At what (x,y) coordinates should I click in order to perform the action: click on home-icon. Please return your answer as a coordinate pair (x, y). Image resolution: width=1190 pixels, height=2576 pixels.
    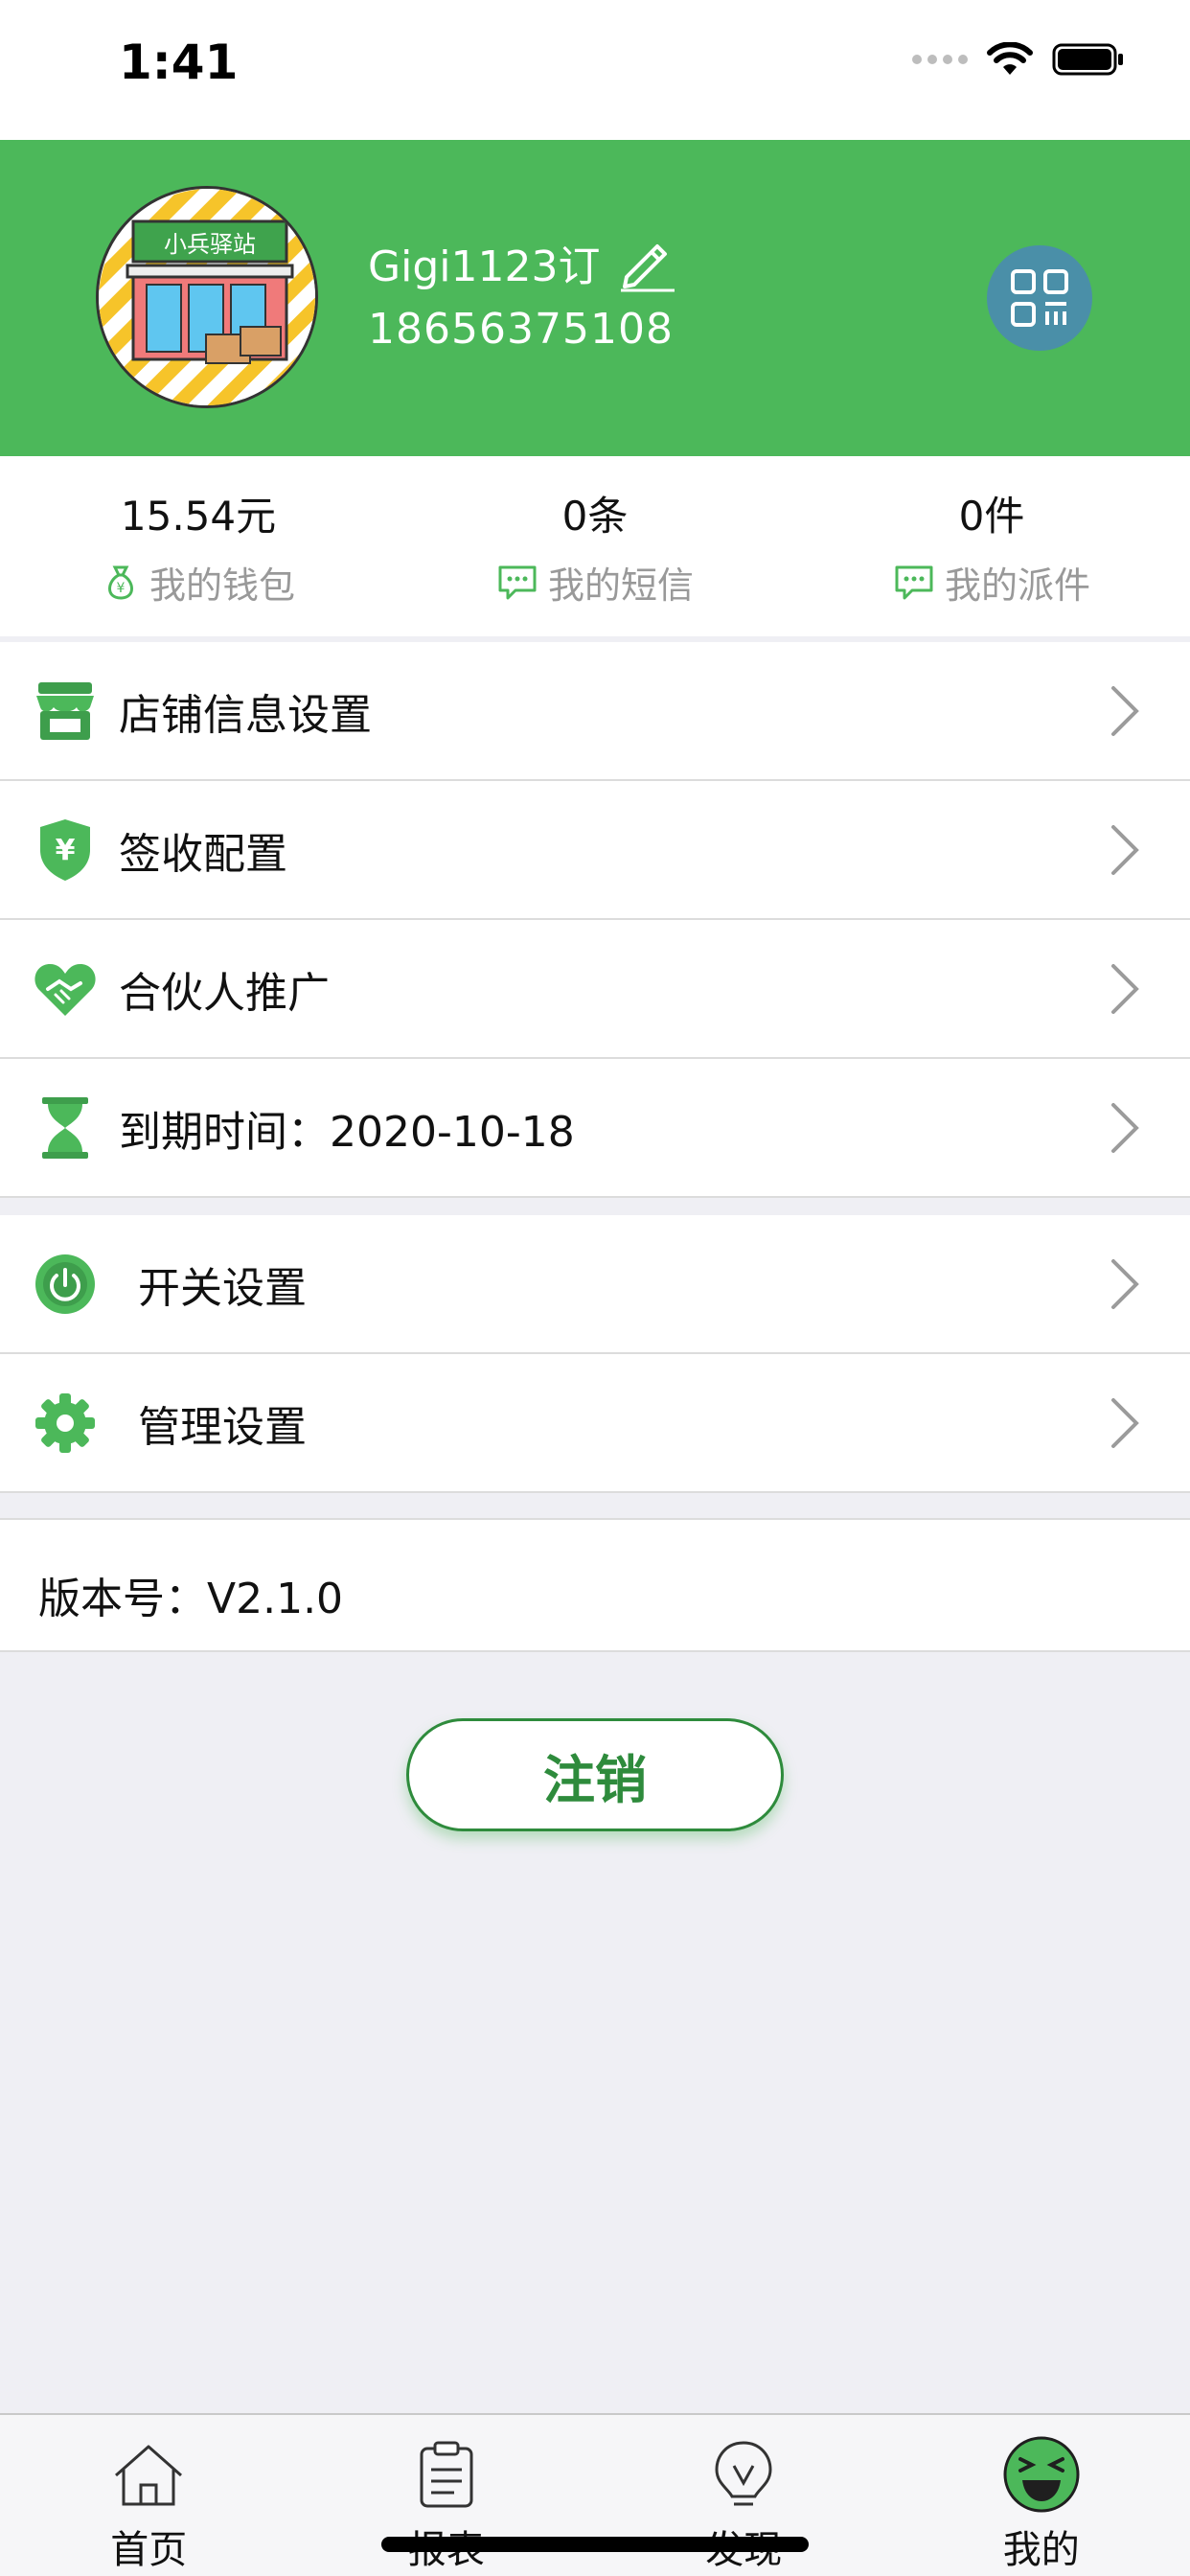
    Looking at the image, I should click on (148, 2474).